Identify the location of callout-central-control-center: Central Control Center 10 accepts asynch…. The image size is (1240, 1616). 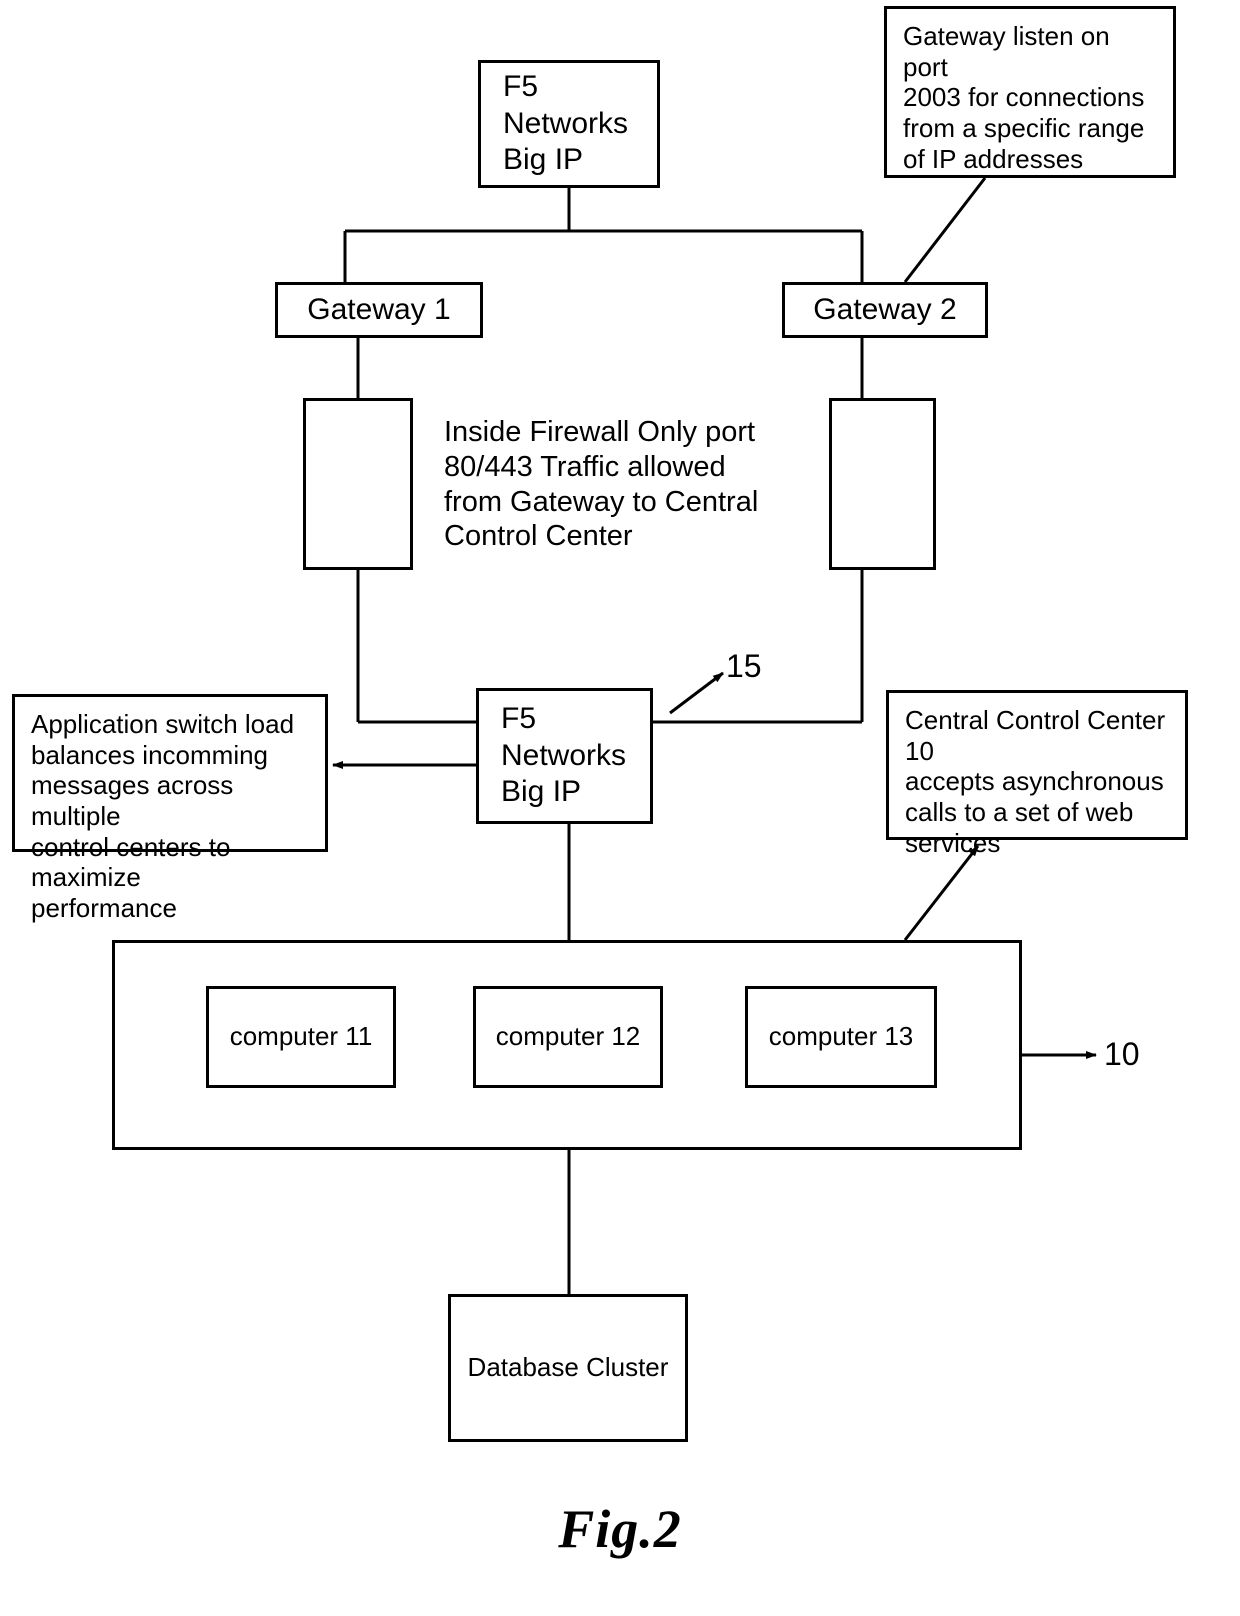
(1037, 774).